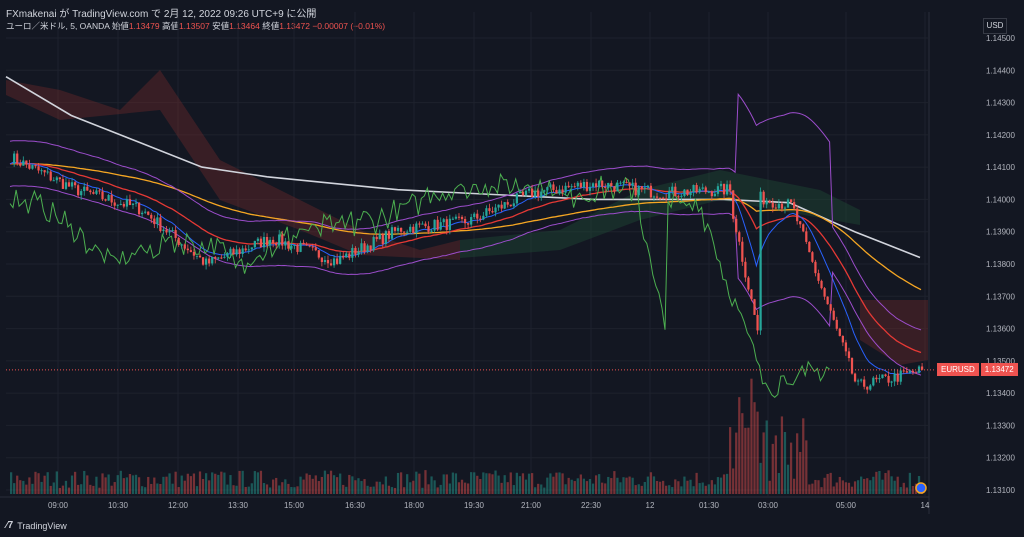 The image size is (1024, 537). I want to click on price-label: 1.14400, so click(1000, 70).